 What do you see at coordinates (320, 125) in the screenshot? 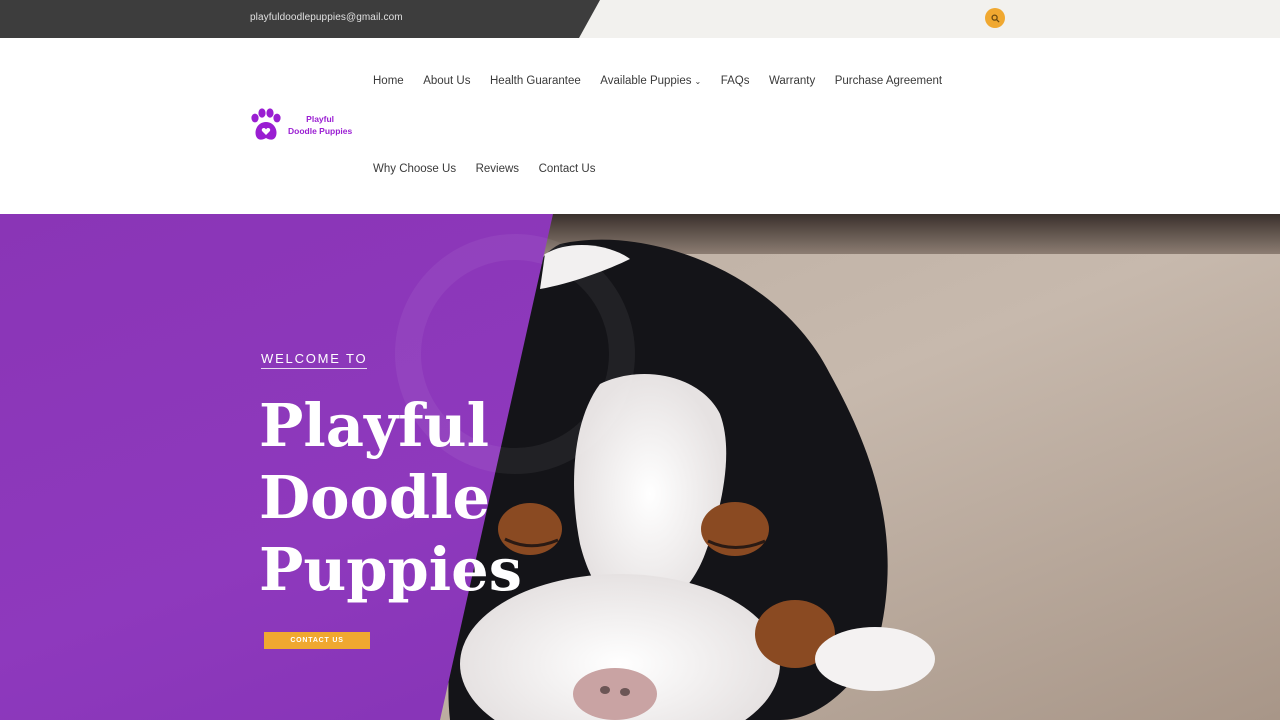
I see `logo-text: Playful Doodle Puppies` at bounding box center [320, 125].